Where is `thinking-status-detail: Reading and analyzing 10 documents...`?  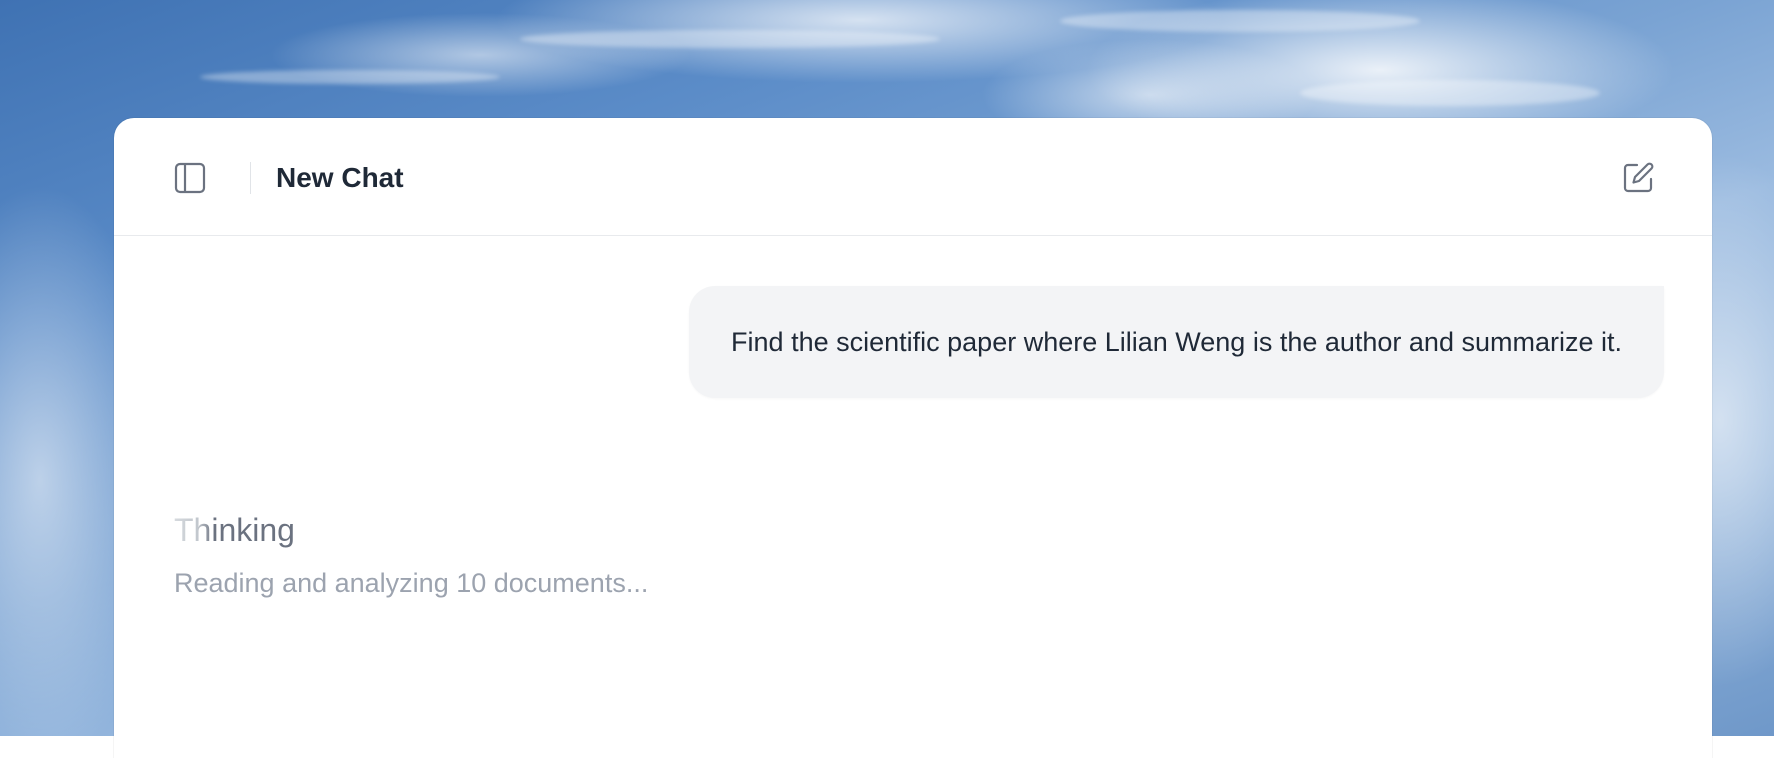 thinking-status-detail: Reading and analyzing 10 documents... is located at coordinates (411, 583).